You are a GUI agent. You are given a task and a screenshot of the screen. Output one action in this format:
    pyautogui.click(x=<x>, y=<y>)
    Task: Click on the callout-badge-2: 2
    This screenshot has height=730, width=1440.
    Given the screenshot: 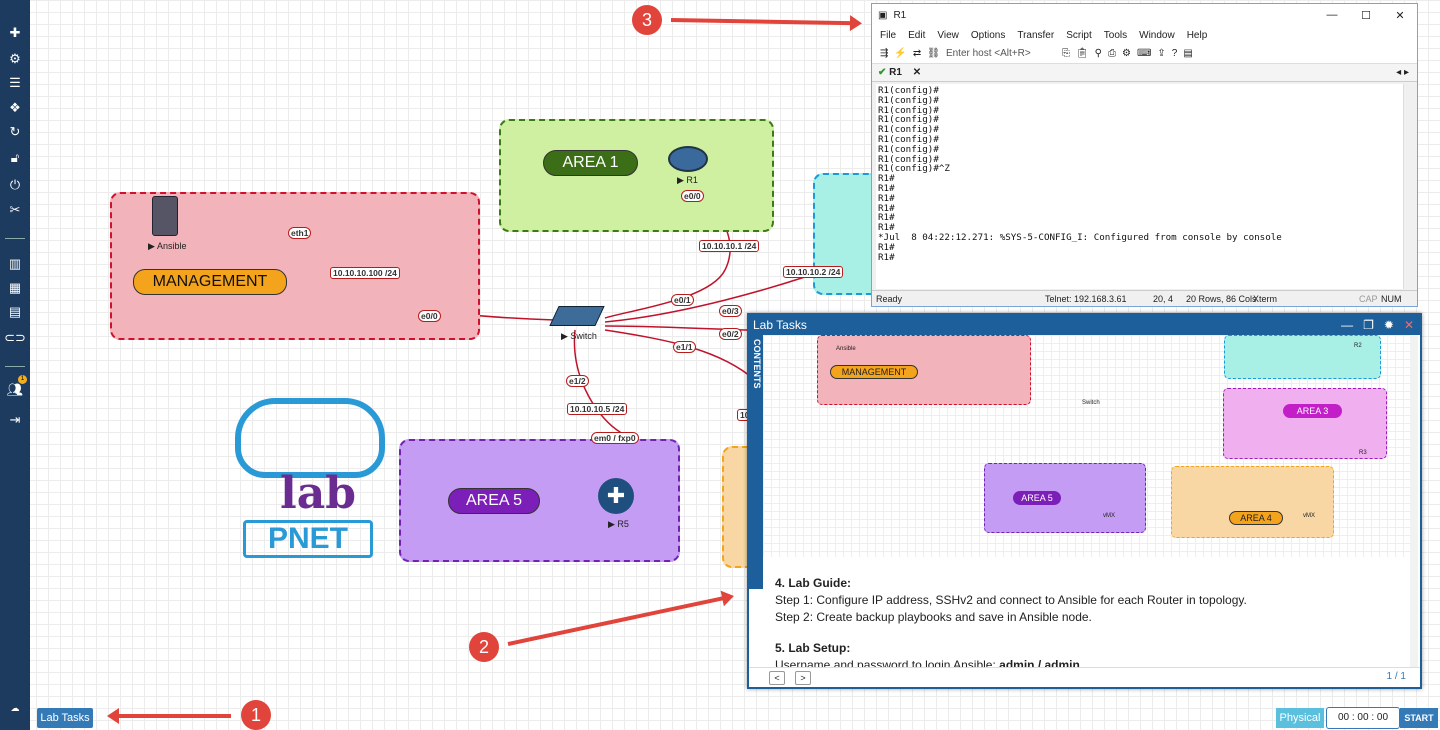 What is the action you would take?
    pyautogui.click(x=484, y=647)
    